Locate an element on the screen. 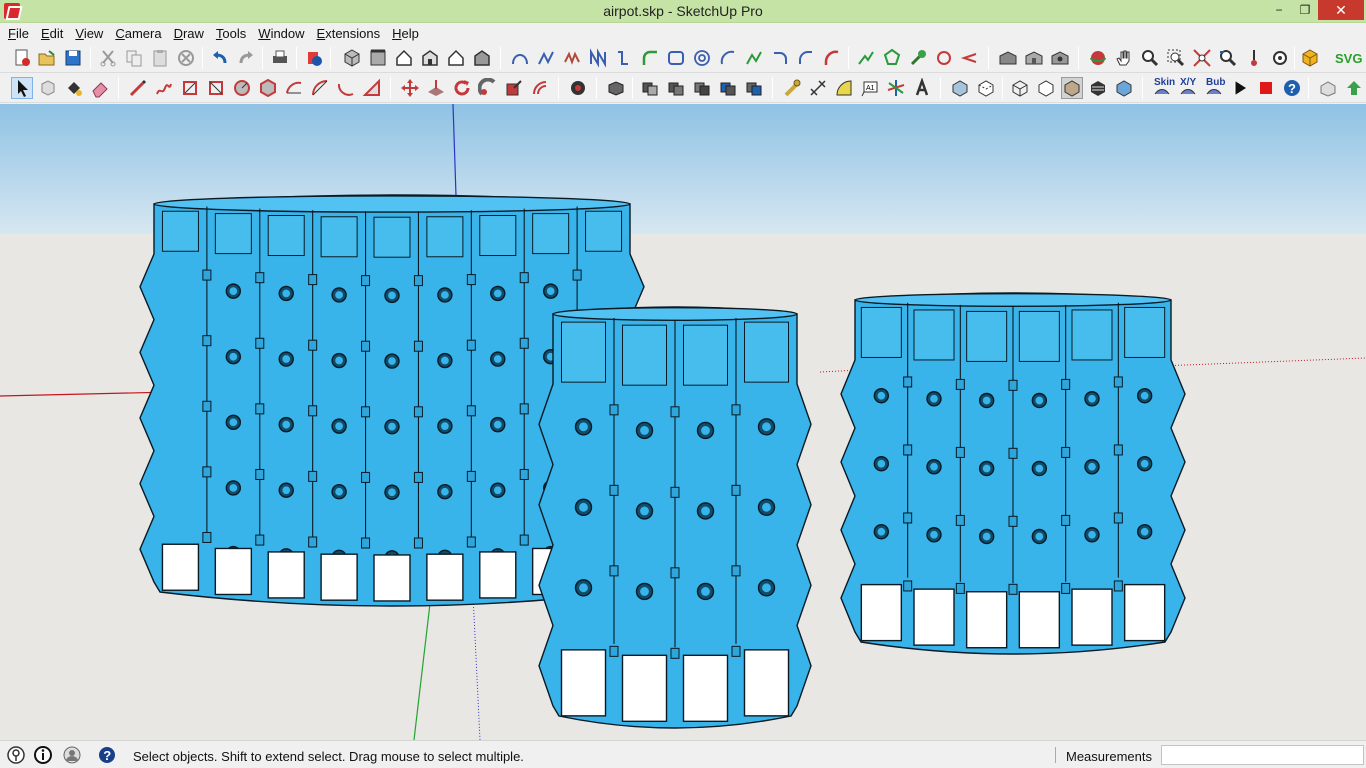 Image resolution: width=1366 pixels, height=768 pixels. circle-outline-icon is located at coordinates (944, 58).